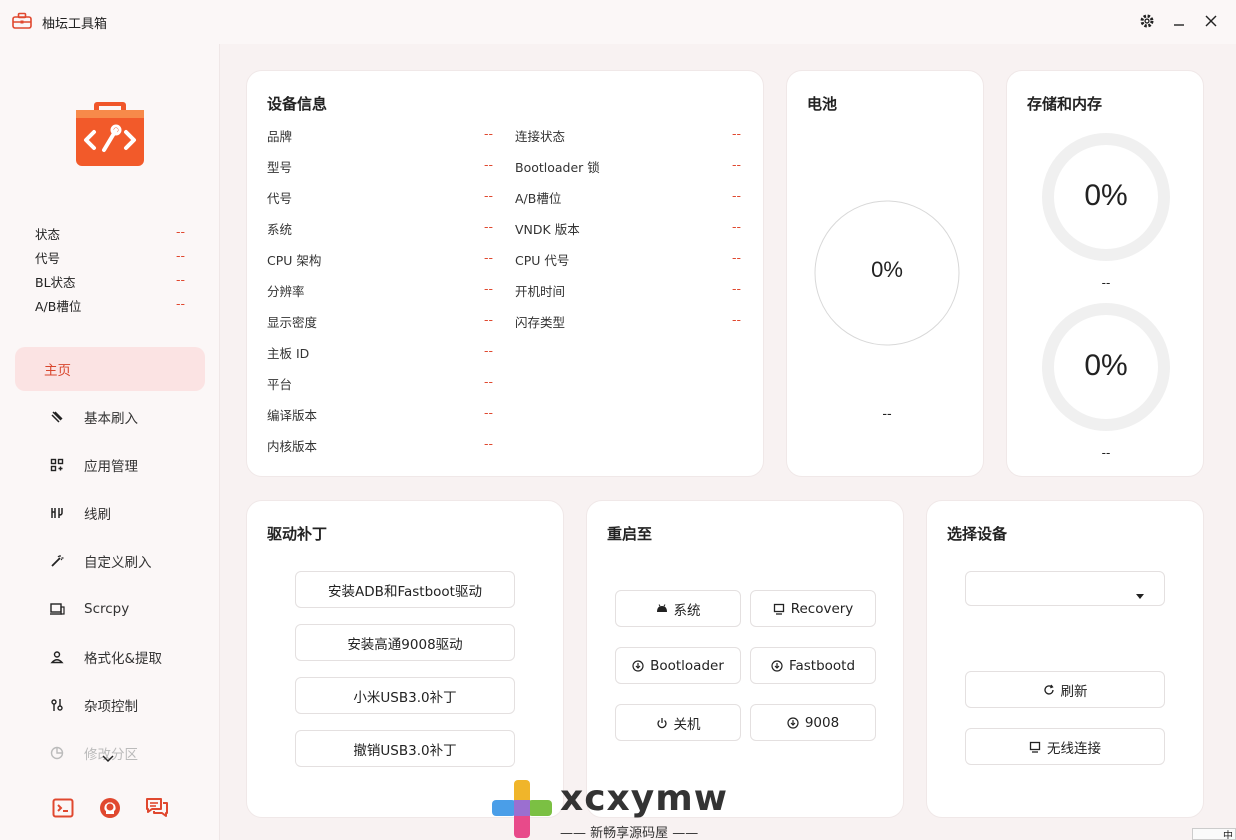 Image resolution: width=1236 pixels, height=840 pixels. Describe the element at coordinates (405, 695) in the screenshot. I see `xiaomi-usb3-patch-button: 小米USB3.0补丁` at that location.